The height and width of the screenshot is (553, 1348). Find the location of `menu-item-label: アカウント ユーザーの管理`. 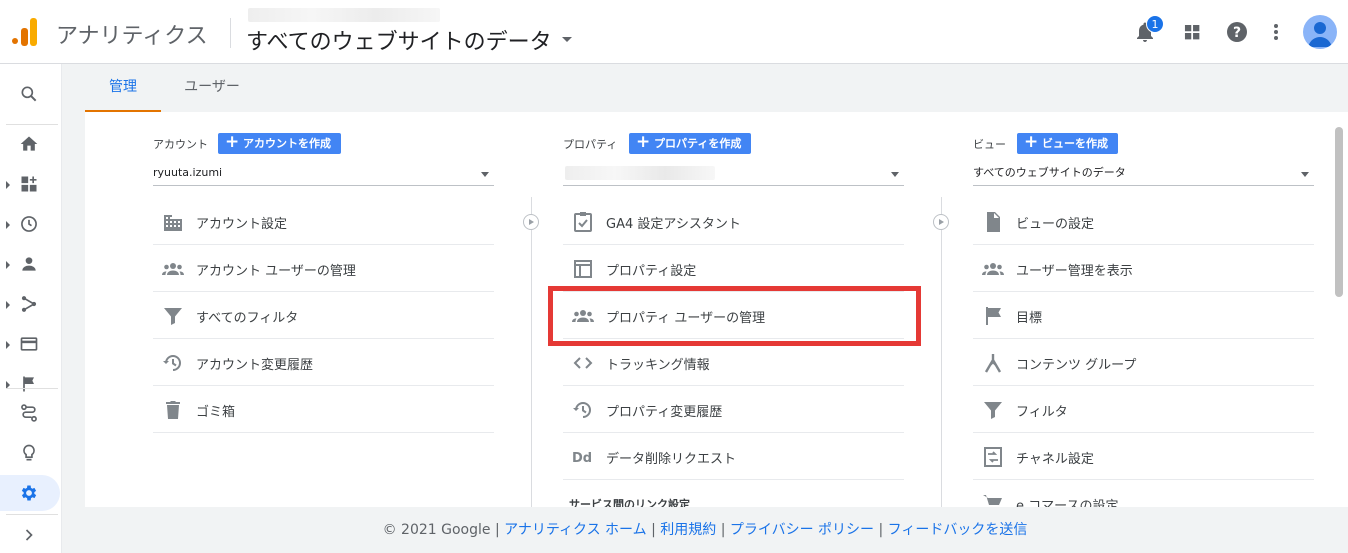

menu-item-label: アカウント ユーザーの管理 is located at coordinates (276, 271).